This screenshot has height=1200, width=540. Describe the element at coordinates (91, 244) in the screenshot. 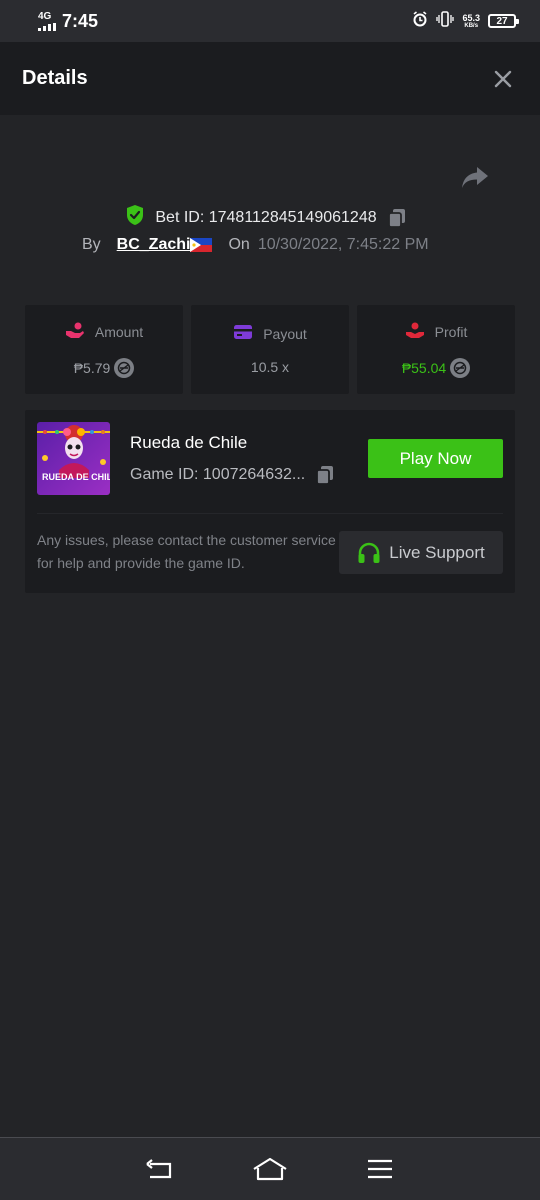

I see `by-label: By` at that location.